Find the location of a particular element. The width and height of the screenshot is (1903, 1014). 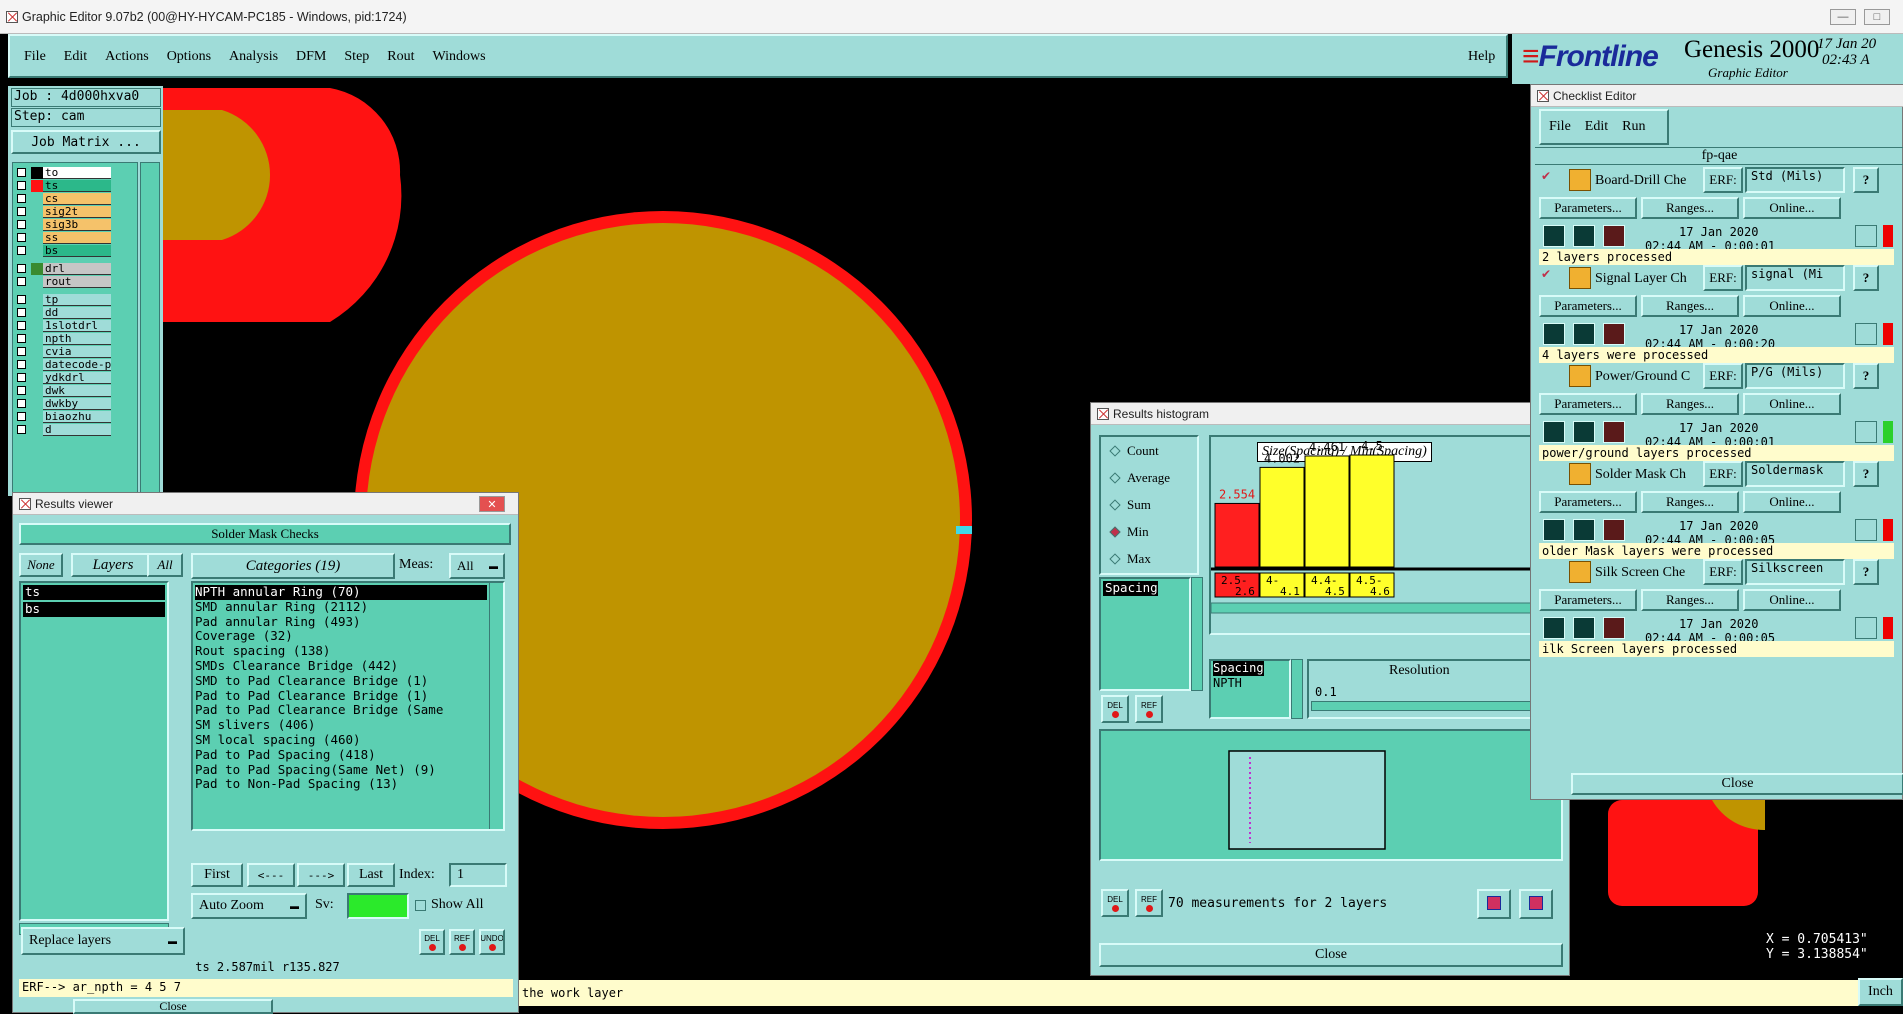

erf-value: Silkscreen is located at coordinates (1795, 572).